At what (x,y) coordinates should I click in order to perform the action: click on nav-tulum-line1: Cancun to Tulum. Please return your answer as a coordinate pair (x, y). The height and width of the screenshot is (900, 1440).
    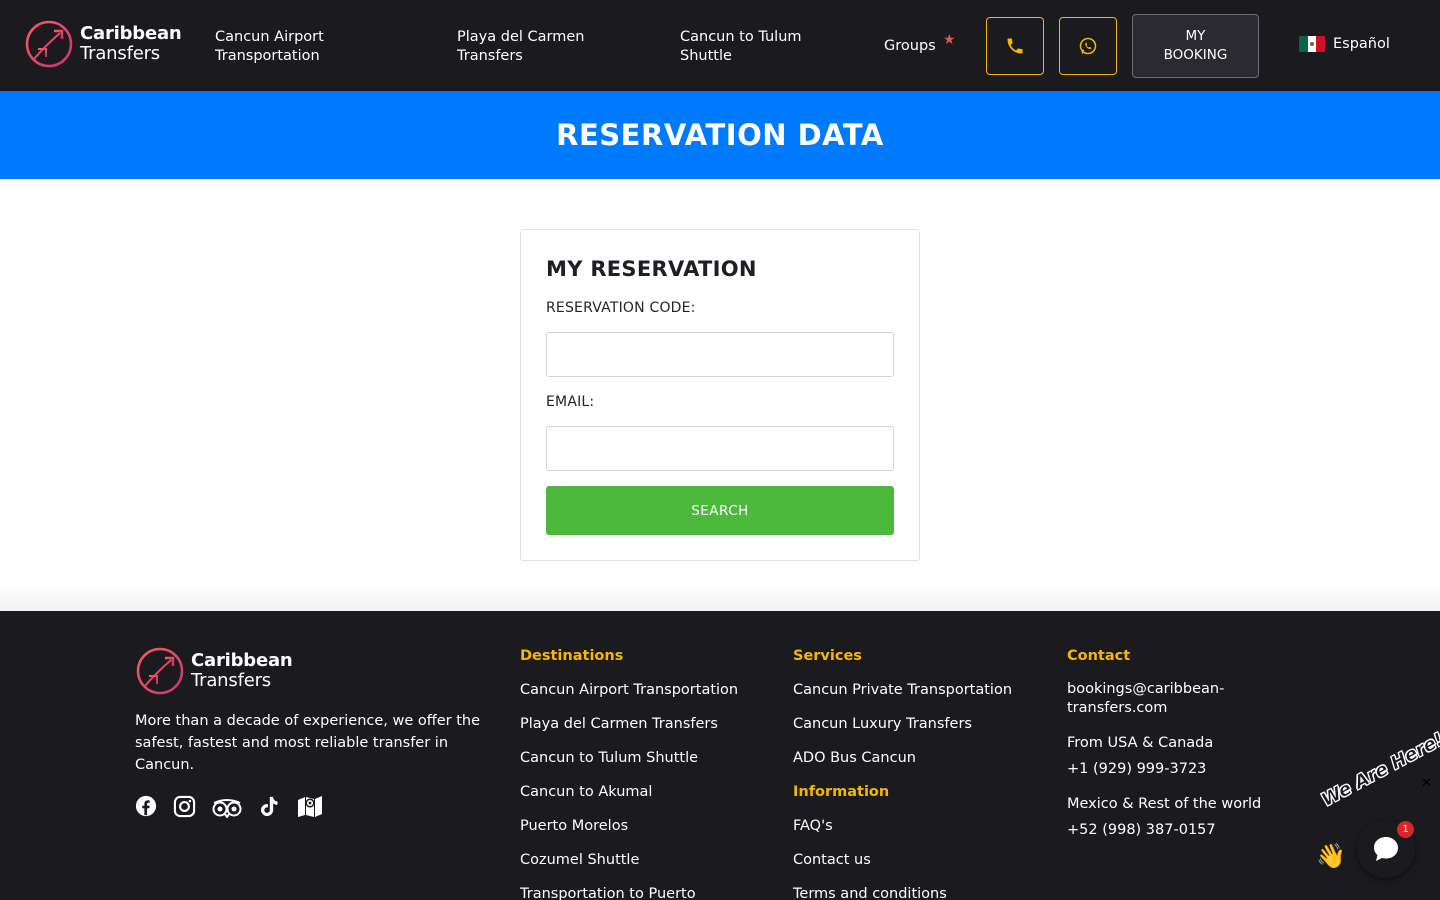
    Looking at the image, I should click on (741, 37).